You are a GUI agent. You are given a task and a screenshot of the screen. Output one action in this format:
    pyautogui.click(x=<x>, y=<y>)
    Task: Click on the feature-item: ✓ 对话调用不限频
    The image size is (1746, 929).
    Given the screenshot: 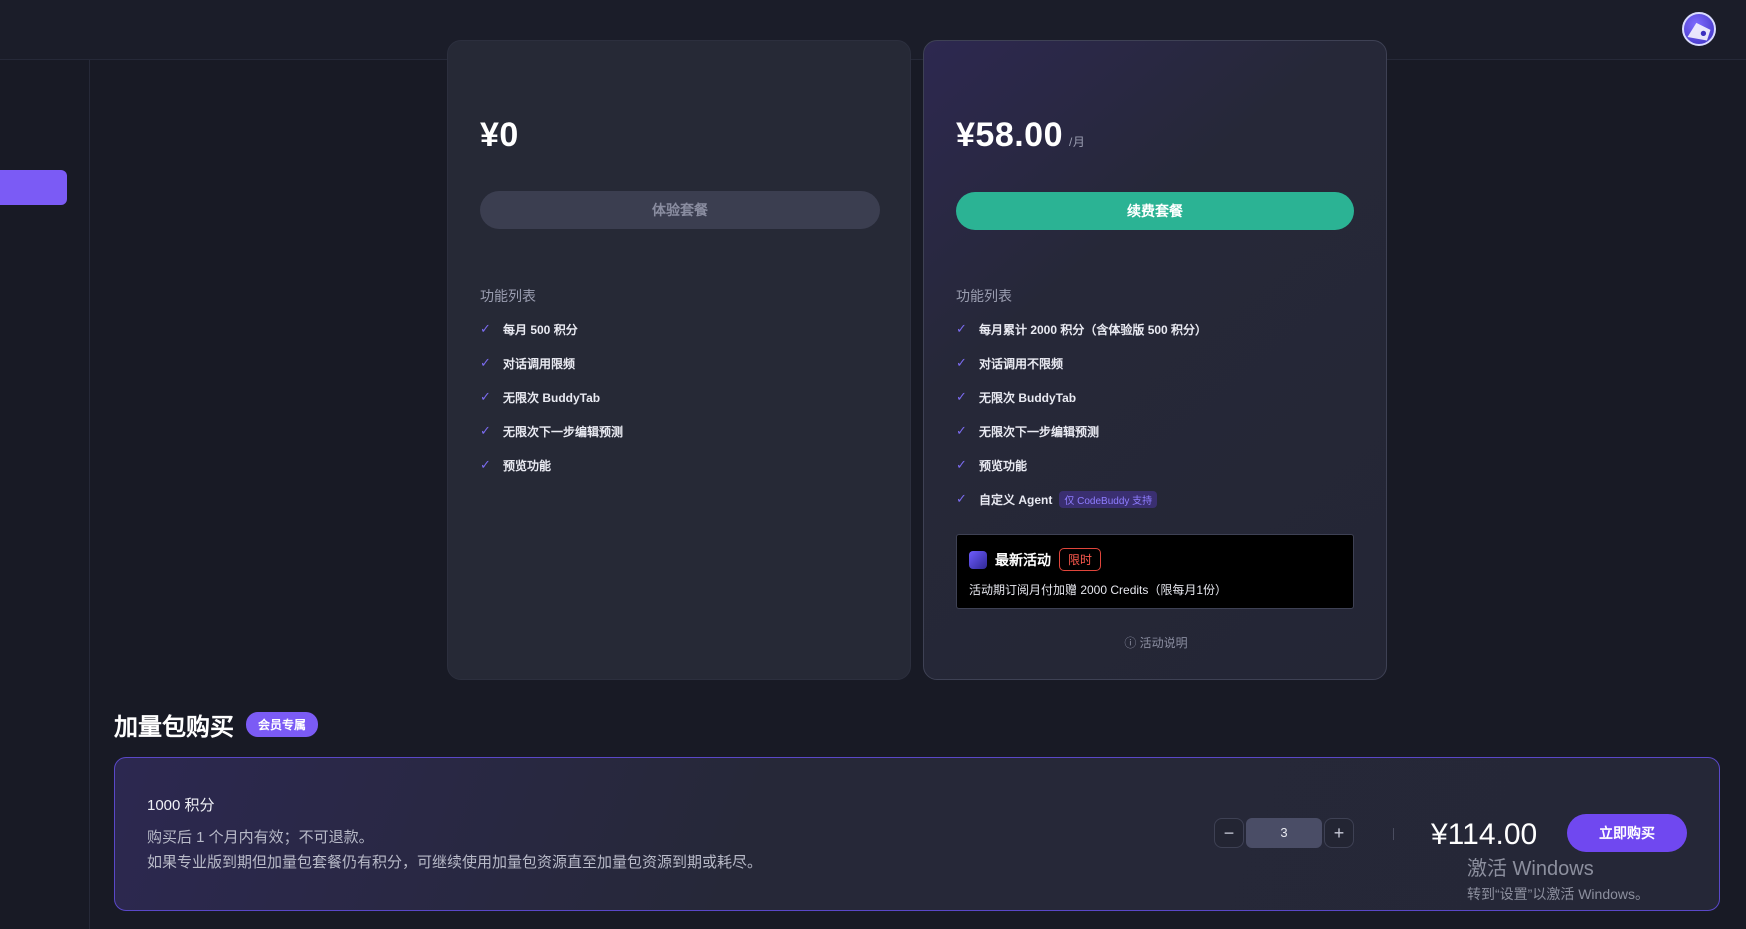 What is the action you would take?
    pyautogui.click(x=1010, y=363)
    